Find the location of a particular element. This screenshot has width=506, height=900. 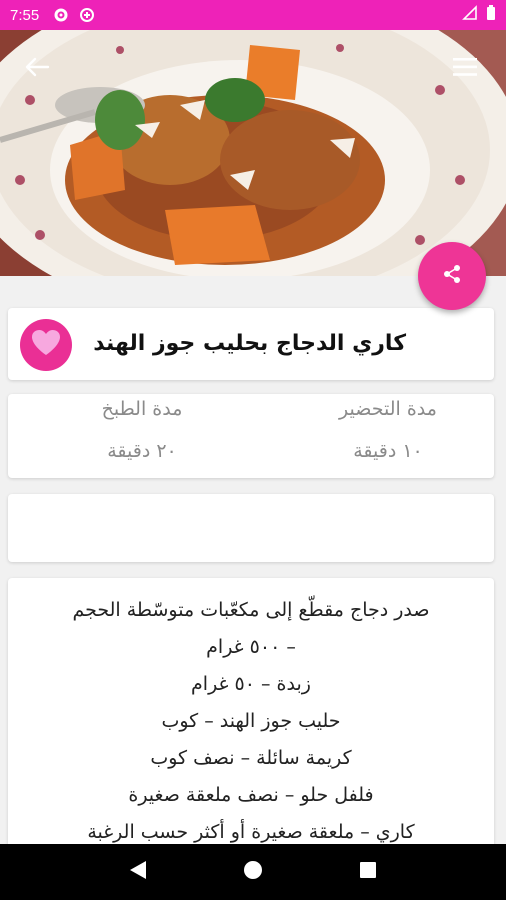

battery-icon is located at coordinates (491, 15).